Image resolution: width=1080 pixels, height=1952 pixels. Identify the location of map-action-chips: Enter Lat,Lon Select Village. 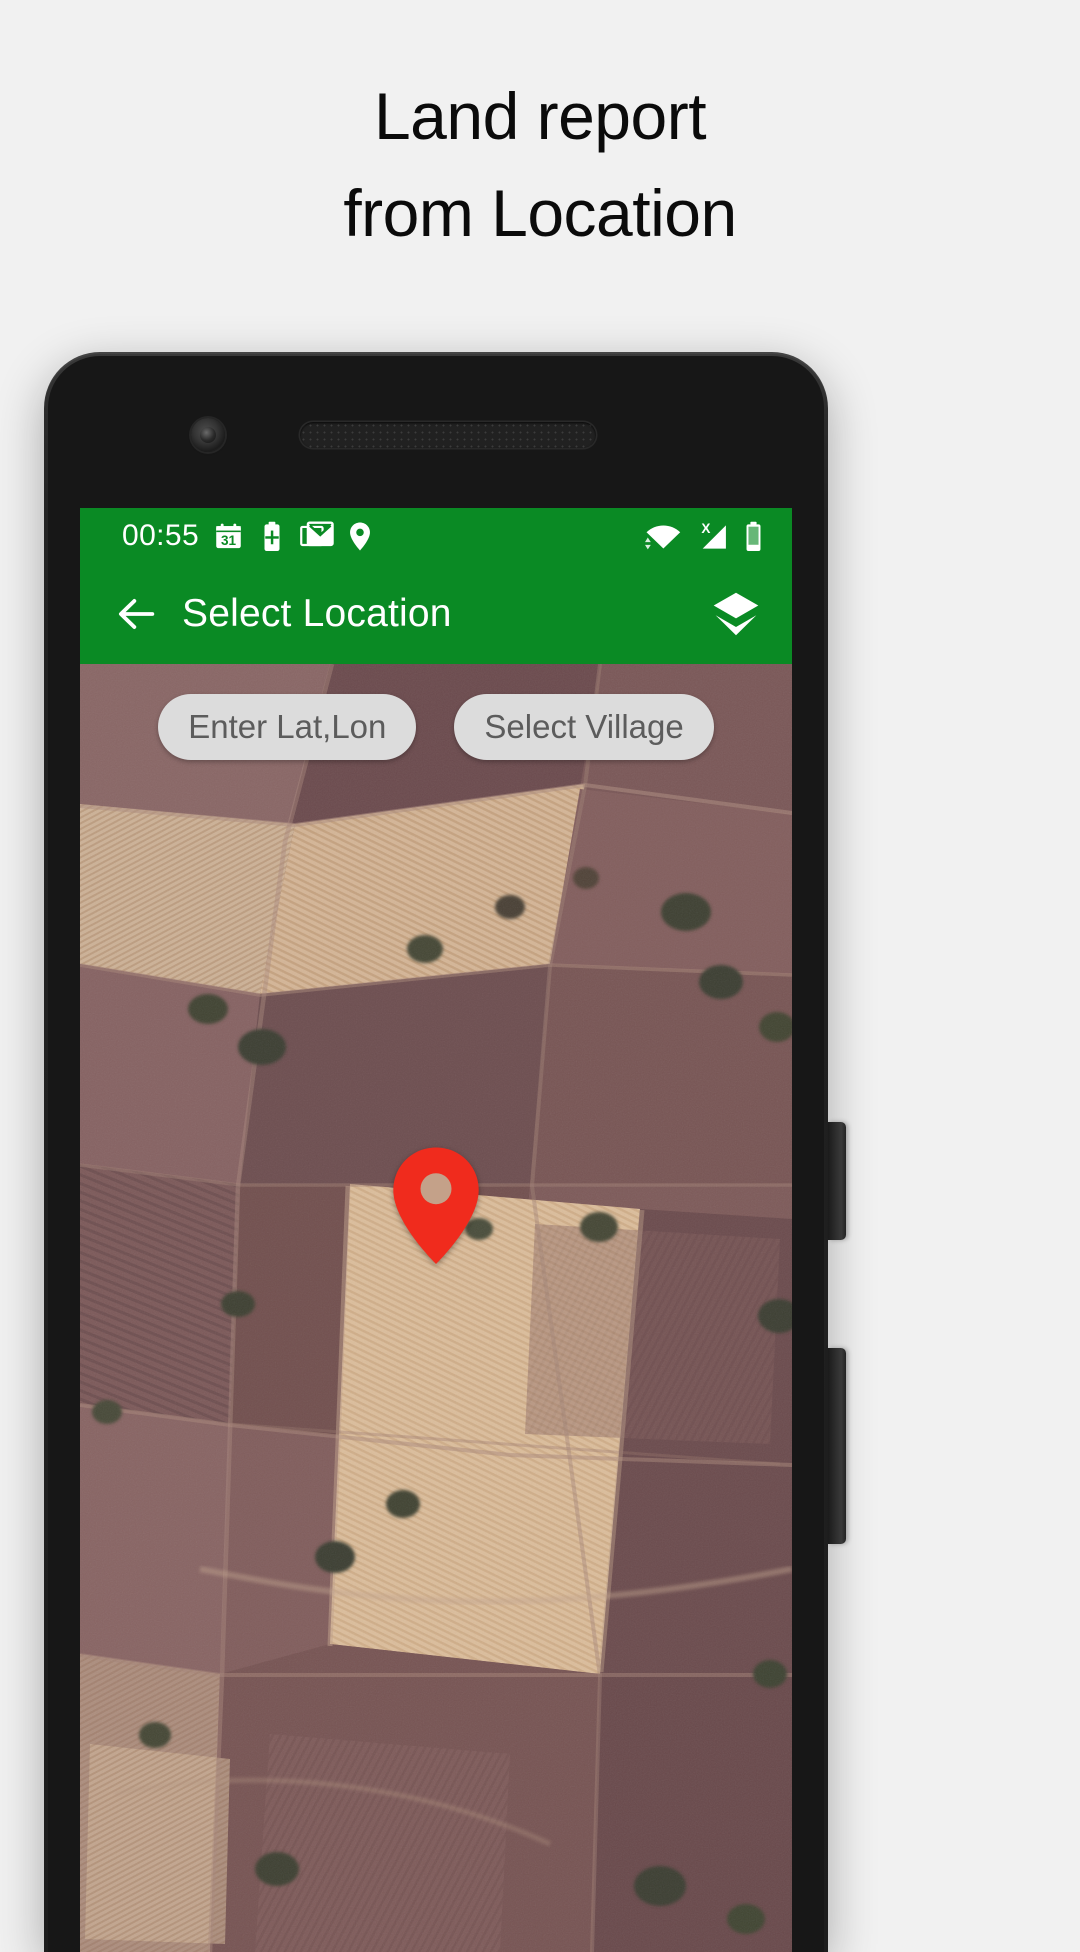
(436, 727).